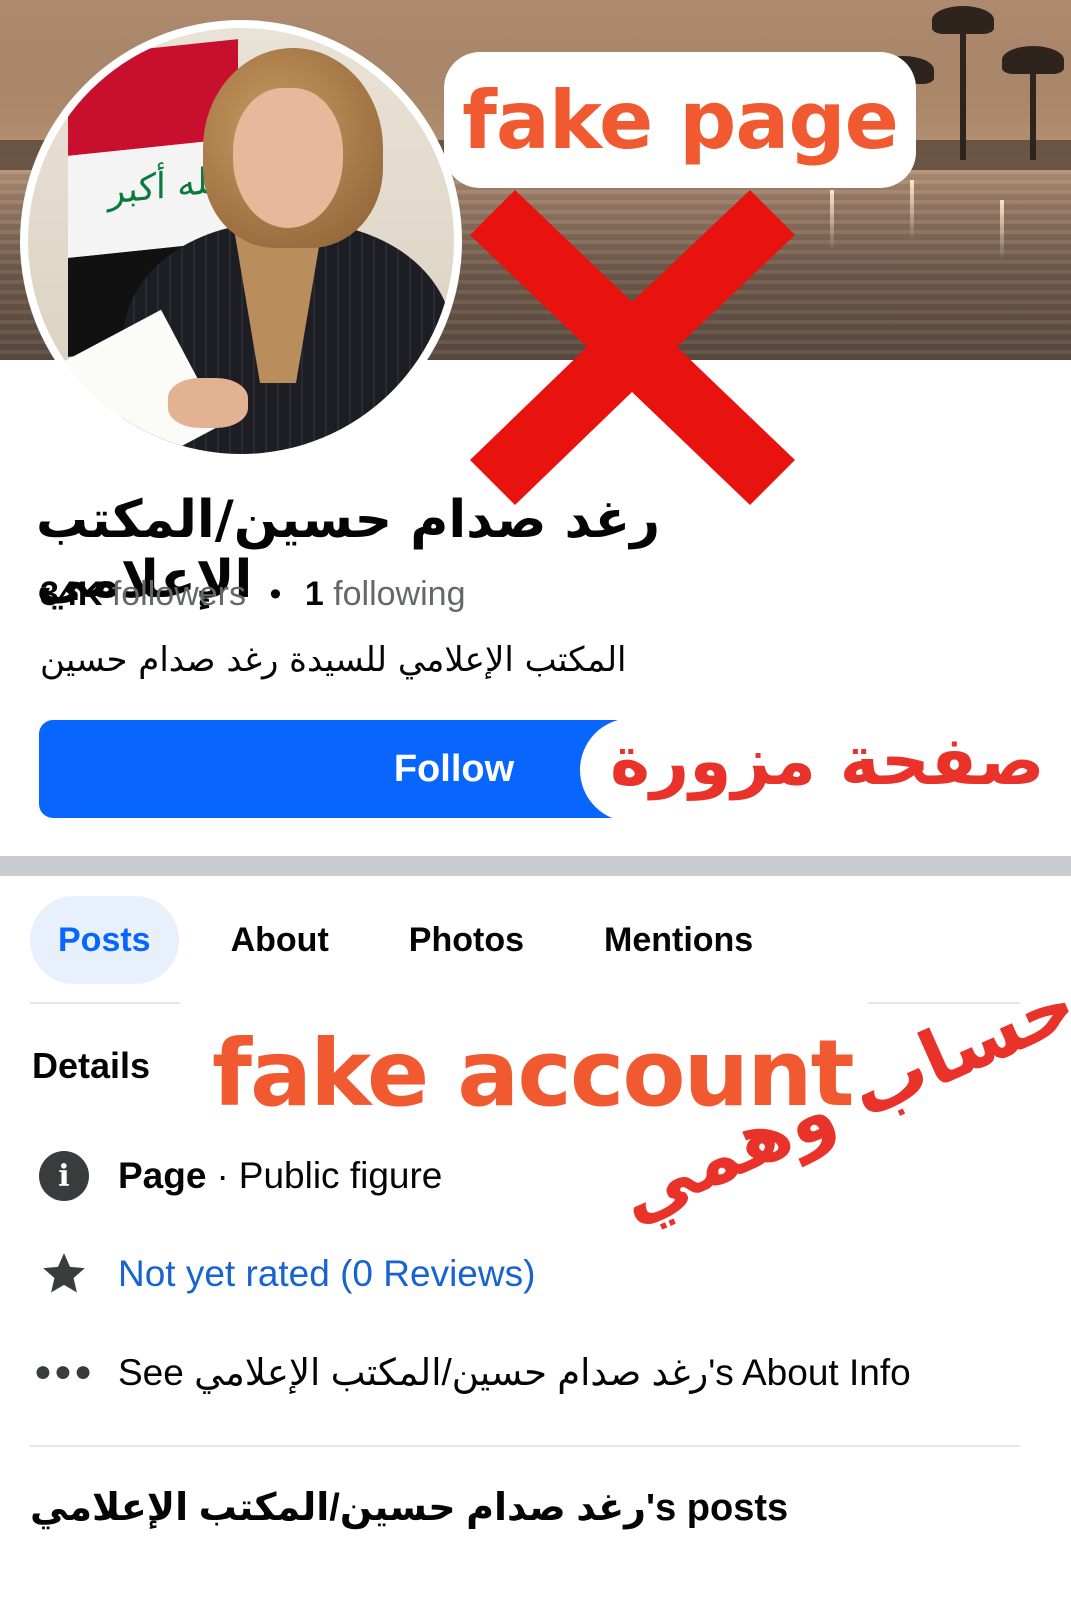 This screenshot has width=1071, height=1600. What do you see at coordinates (288, 158) in the screenshot?
I see `person-face` at bounding box center [288, 158].